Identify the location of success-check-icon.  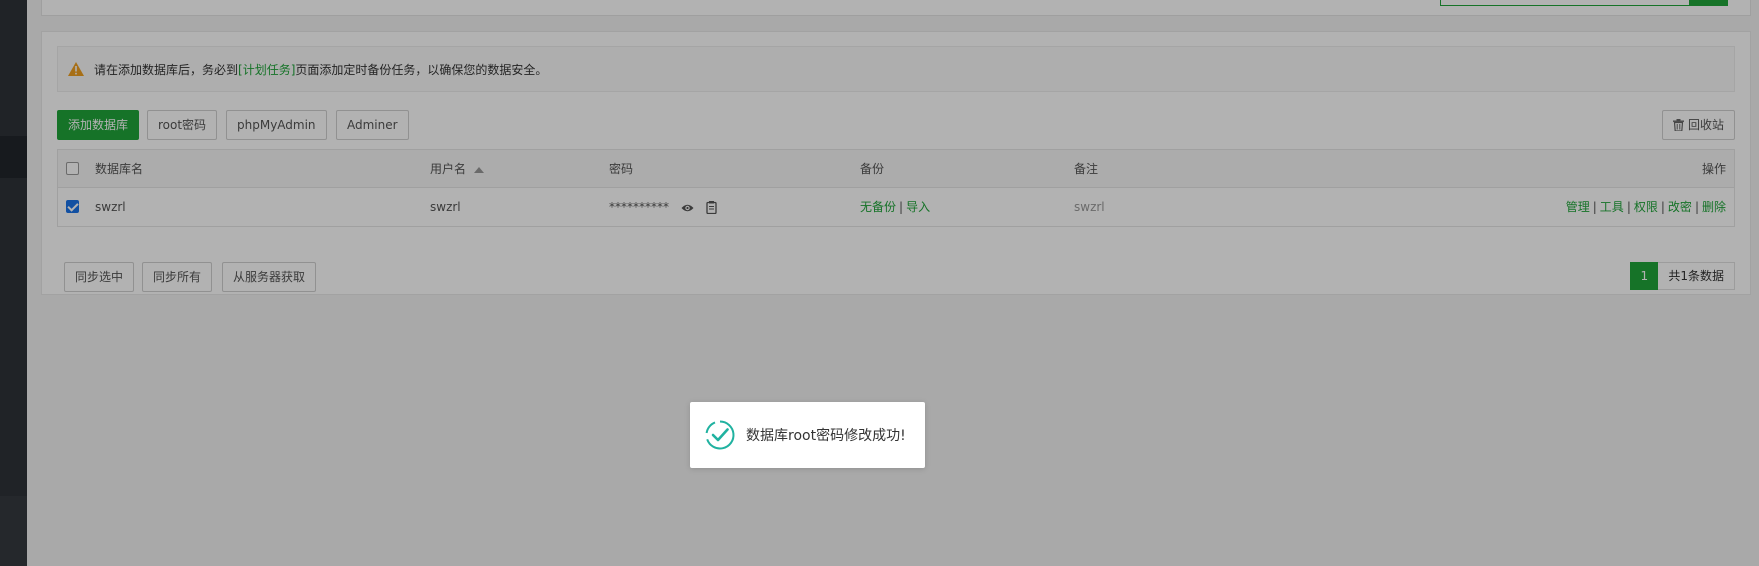
(720, 435).